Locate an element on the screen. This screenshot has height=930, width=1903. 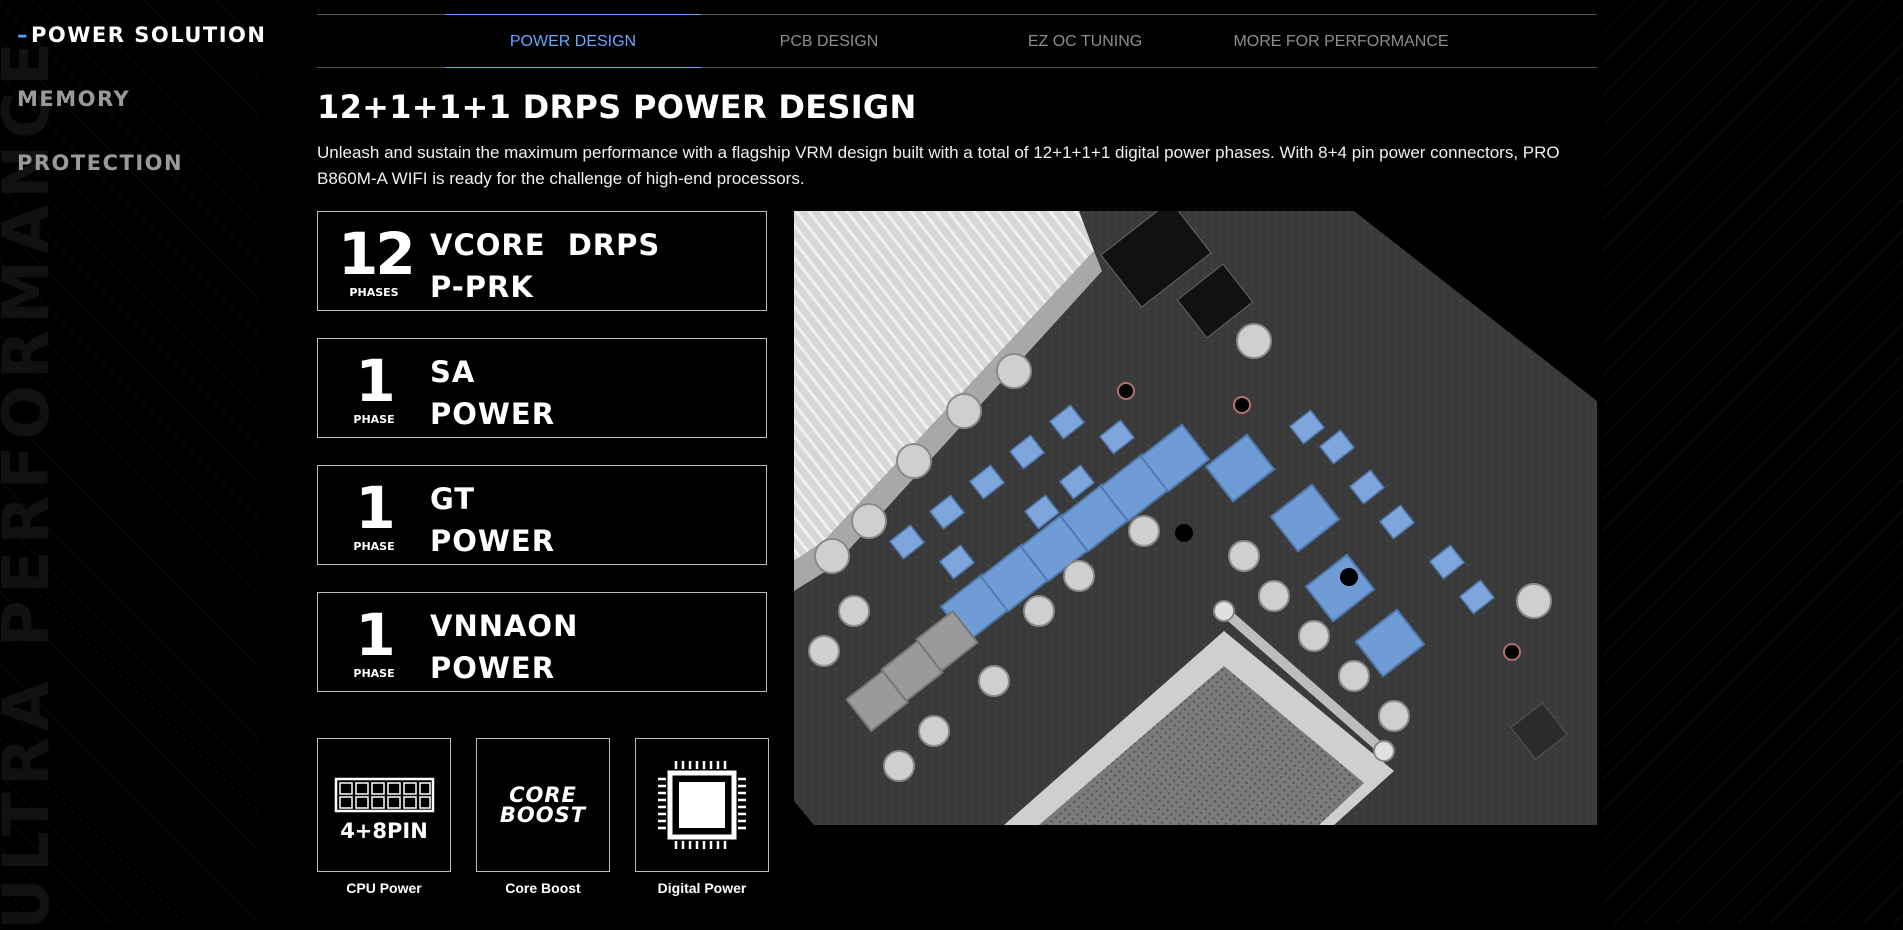
feature-caption: Digital Power is located at coordinates (702, 888).